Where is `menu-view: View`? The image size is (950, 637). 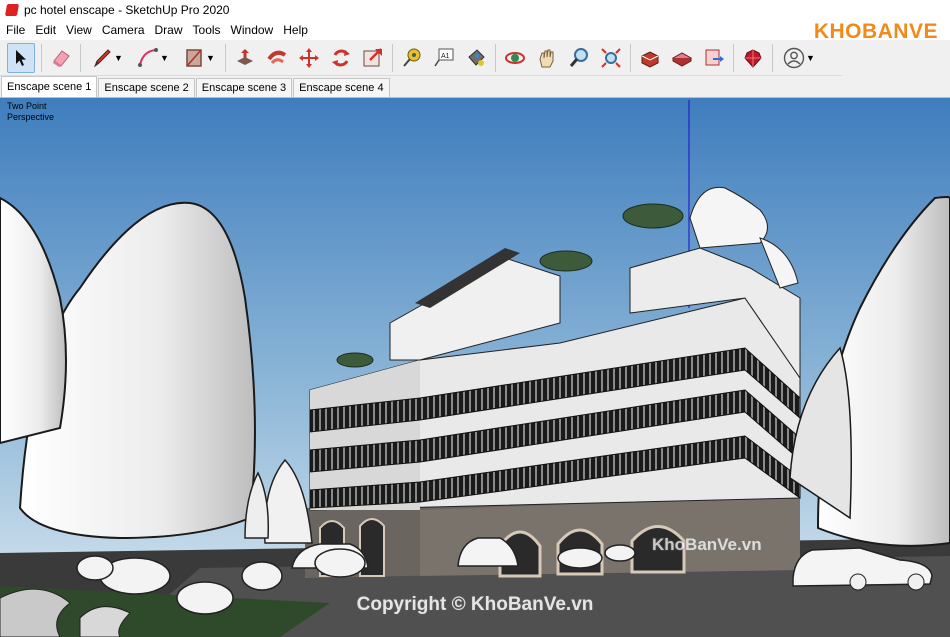
menu-view: View is located at coordinates (79, 30).